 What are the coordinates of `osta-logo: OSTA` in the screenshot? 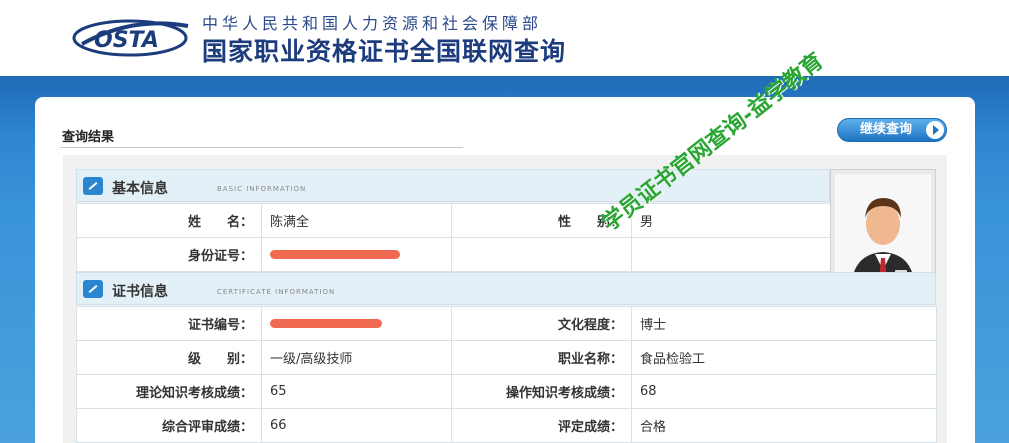 It's located at (130, 38).